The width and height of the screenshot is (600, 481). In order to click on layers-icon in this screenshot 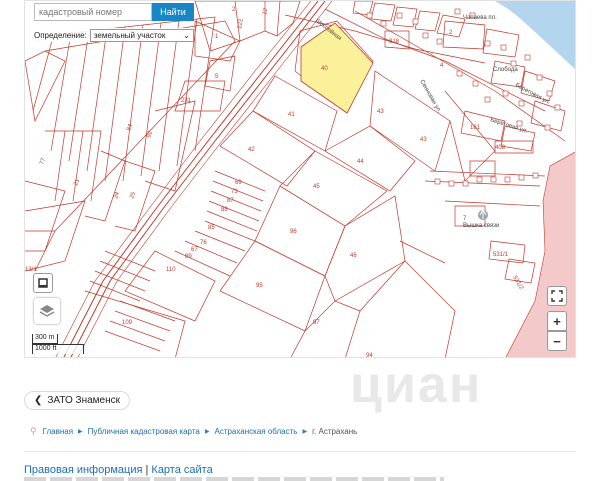, I will do `click(47, 311)`.